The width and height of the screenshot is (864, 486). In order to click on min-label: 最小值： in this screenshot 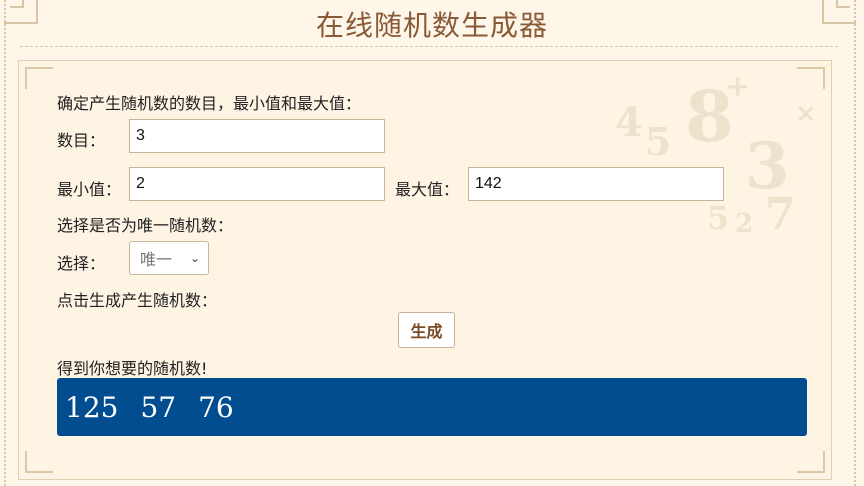, I will do `click(89, 189)`.